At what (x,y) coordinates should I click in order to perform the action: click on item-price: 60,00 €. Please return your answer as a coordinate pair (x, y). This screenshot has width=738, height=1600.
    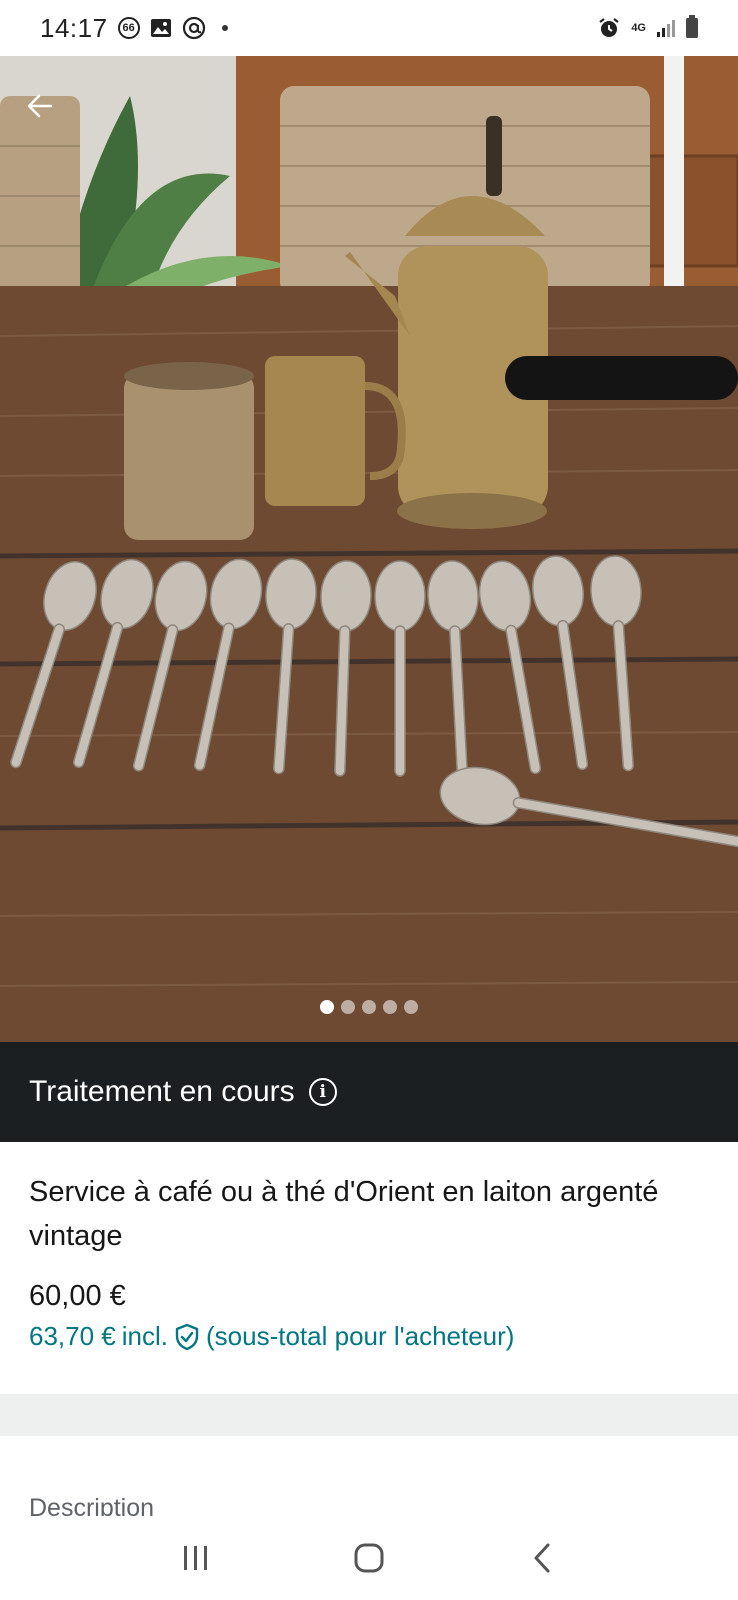
    Looking at the image, I should click on (77, 1296).